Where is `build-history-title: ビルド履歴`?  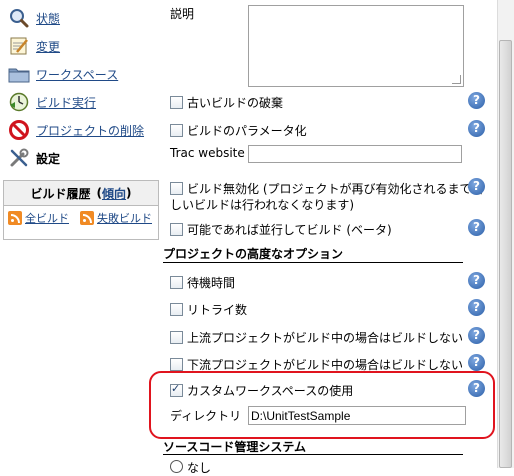 build-history-title: ビルド履歴 is located at coordinates (60, 193).